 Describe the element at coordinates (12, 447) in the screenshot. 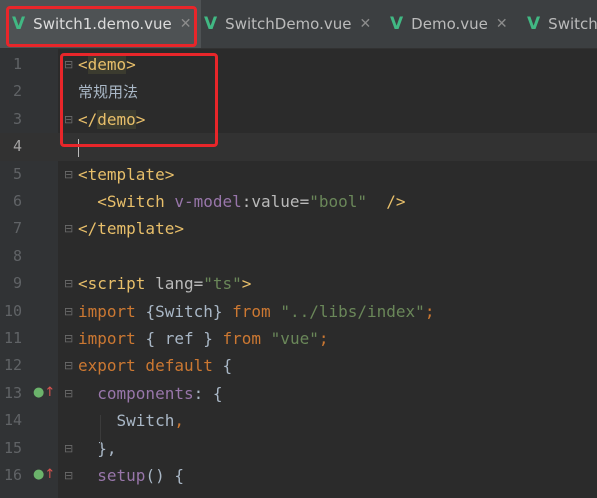

I see `line-number: 15` at that location.